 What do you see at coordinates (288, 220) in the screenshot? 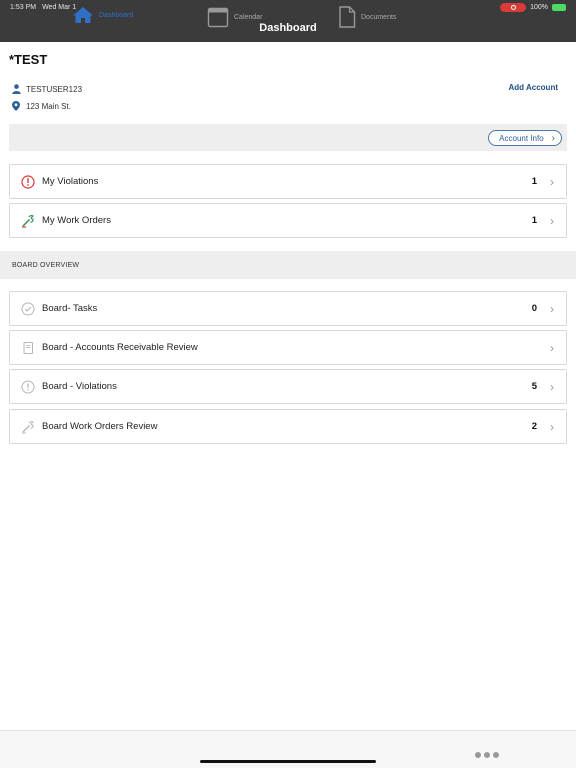
I see `list-item-my-work-orders: My Work Orders 1 ›` at bounding box center [288, 220].